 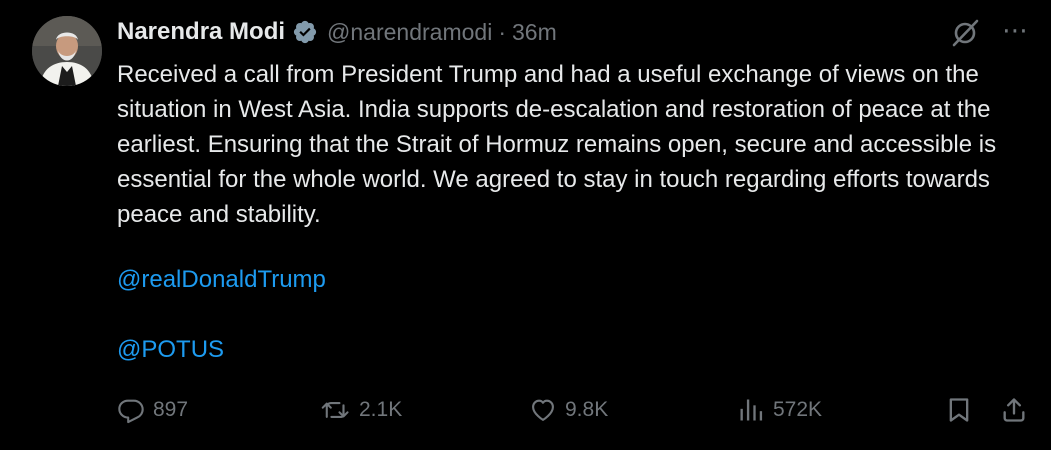 What do you see at coordinates (1014, 410) in the screenshot?
I see `share-icon` at bounding box center [1014, 410].